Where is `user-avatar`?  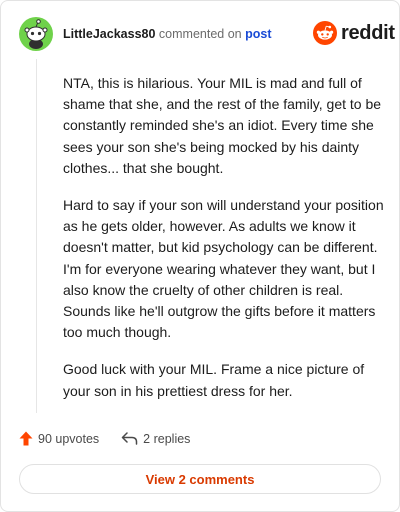 user-avatar is located at coordinates (36, 34).